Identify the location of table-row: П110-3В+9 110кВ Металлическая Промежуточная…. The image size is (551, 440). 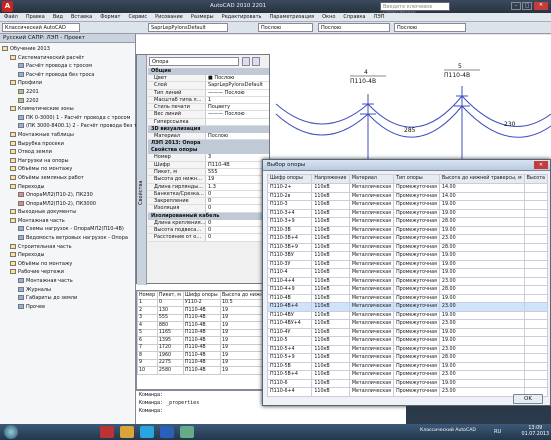
(407, 247).